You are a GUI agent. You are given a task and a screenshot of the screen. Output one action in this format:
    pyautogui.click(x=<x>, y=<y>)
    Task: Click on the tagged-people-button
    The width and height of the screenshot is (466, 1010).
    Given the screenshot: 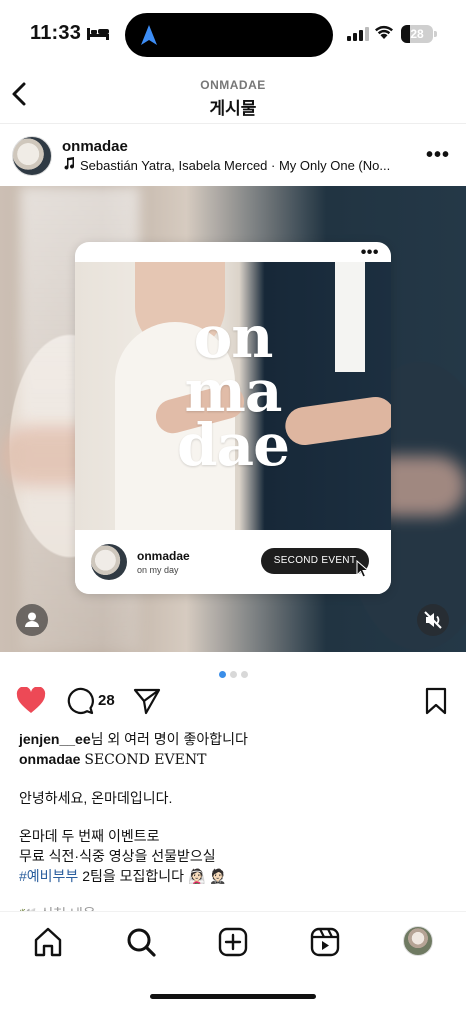 What is the action you would take?
    pyautogui.click(x=32, y=620)
    